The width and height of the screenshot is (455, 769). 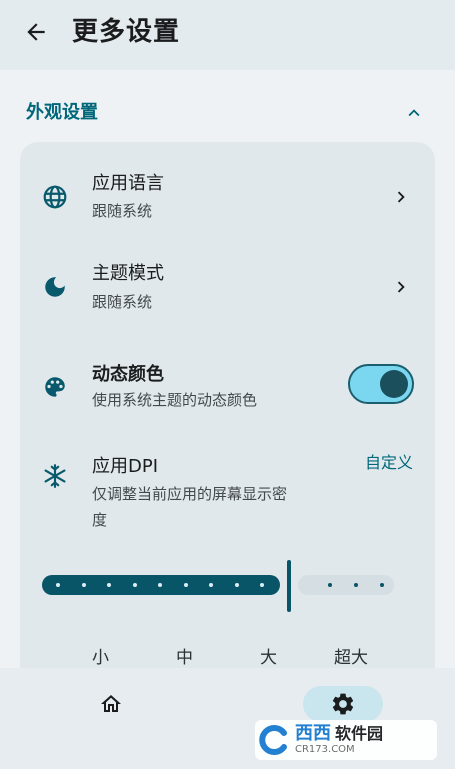 What do you see at coordinates (313, 733) in the screenshot?
I see `watermark-brand: 西西` at bounding box center [313, 733].